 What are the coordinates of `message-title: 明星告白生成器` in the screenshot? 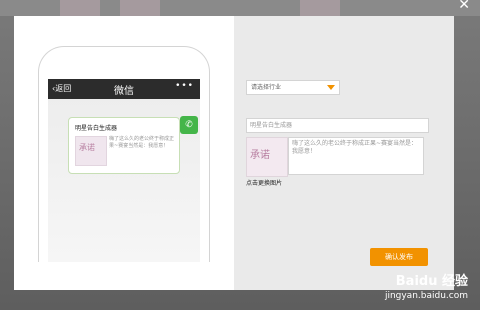 It's located at (96, 128).